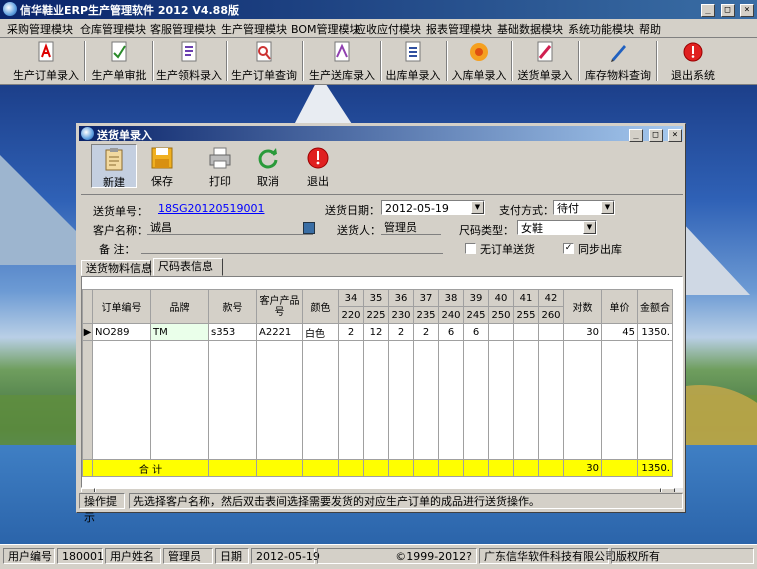  What do you see at coordinates (551, 298) in the screenshot?
I see `col-size: 42` at bounding box center [551, 298].